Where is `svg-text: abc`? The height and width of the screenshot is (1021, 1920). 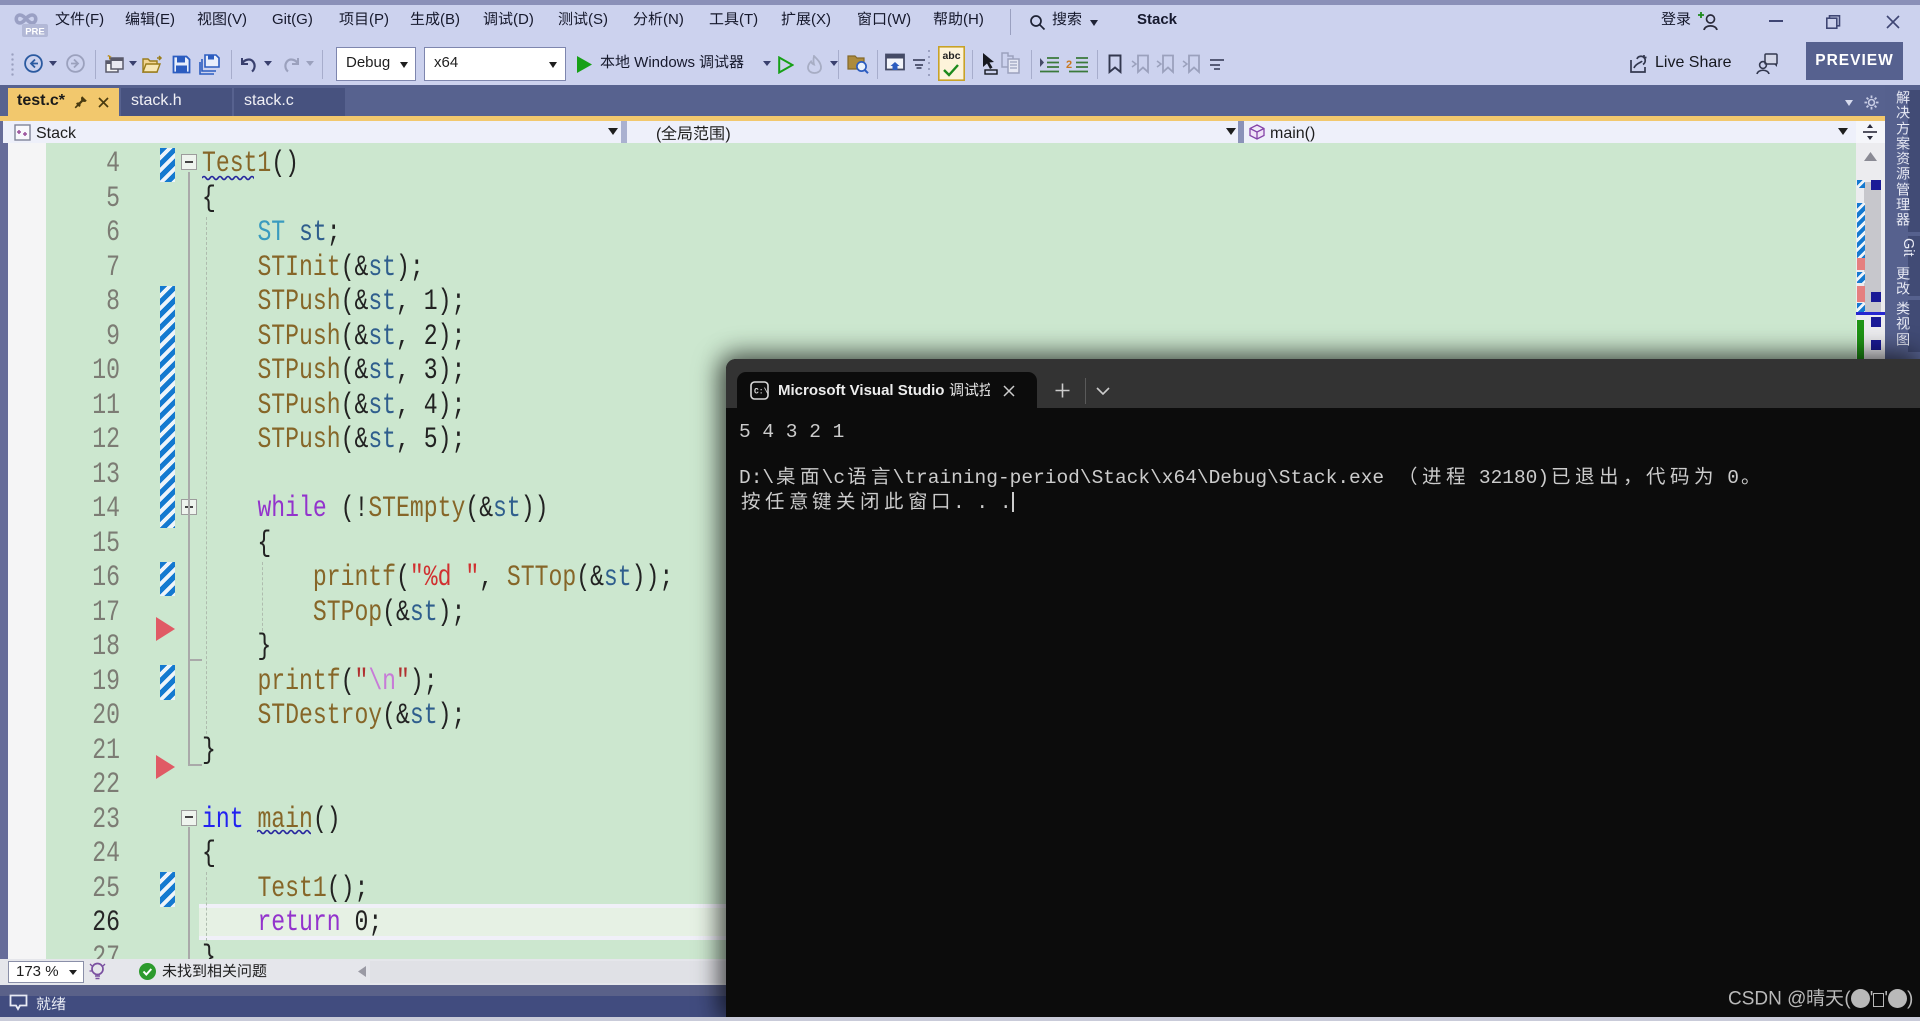
svg-text: abc is located at coordinates (951, 56).